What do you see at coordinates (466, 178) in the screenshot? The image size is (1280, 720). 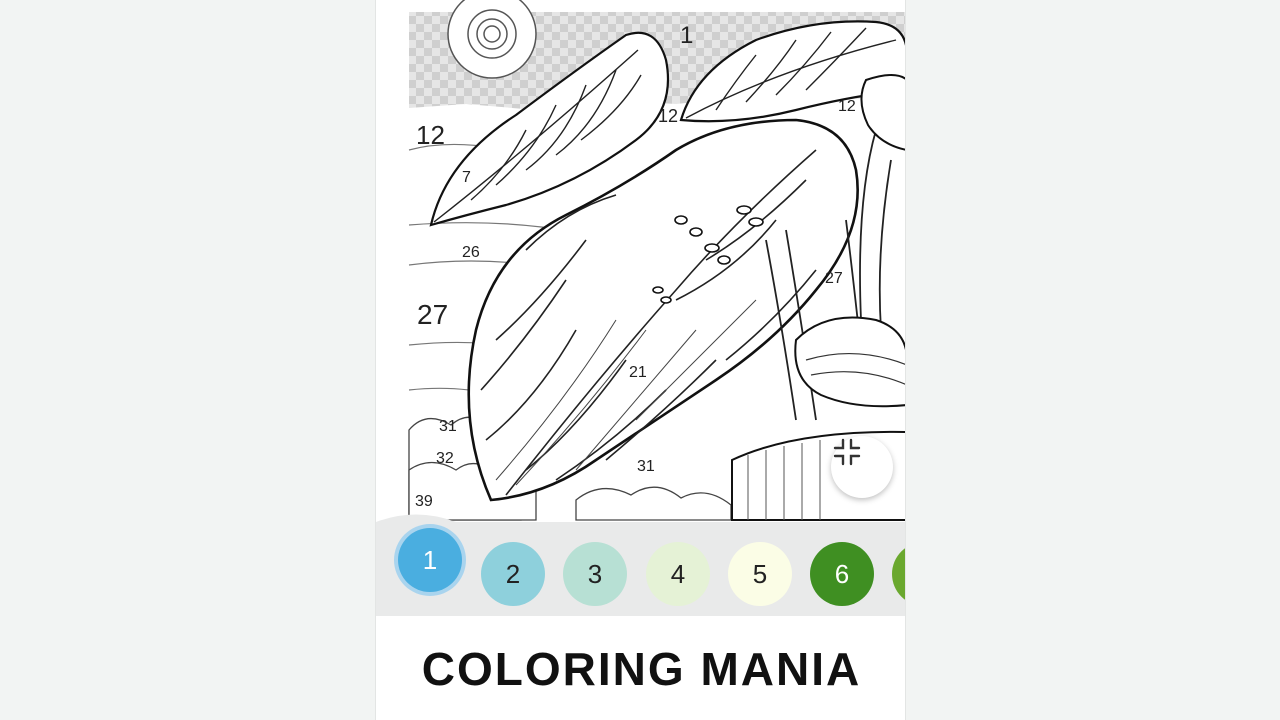 I see `region-number: 7` at bounding box center [466, 178].